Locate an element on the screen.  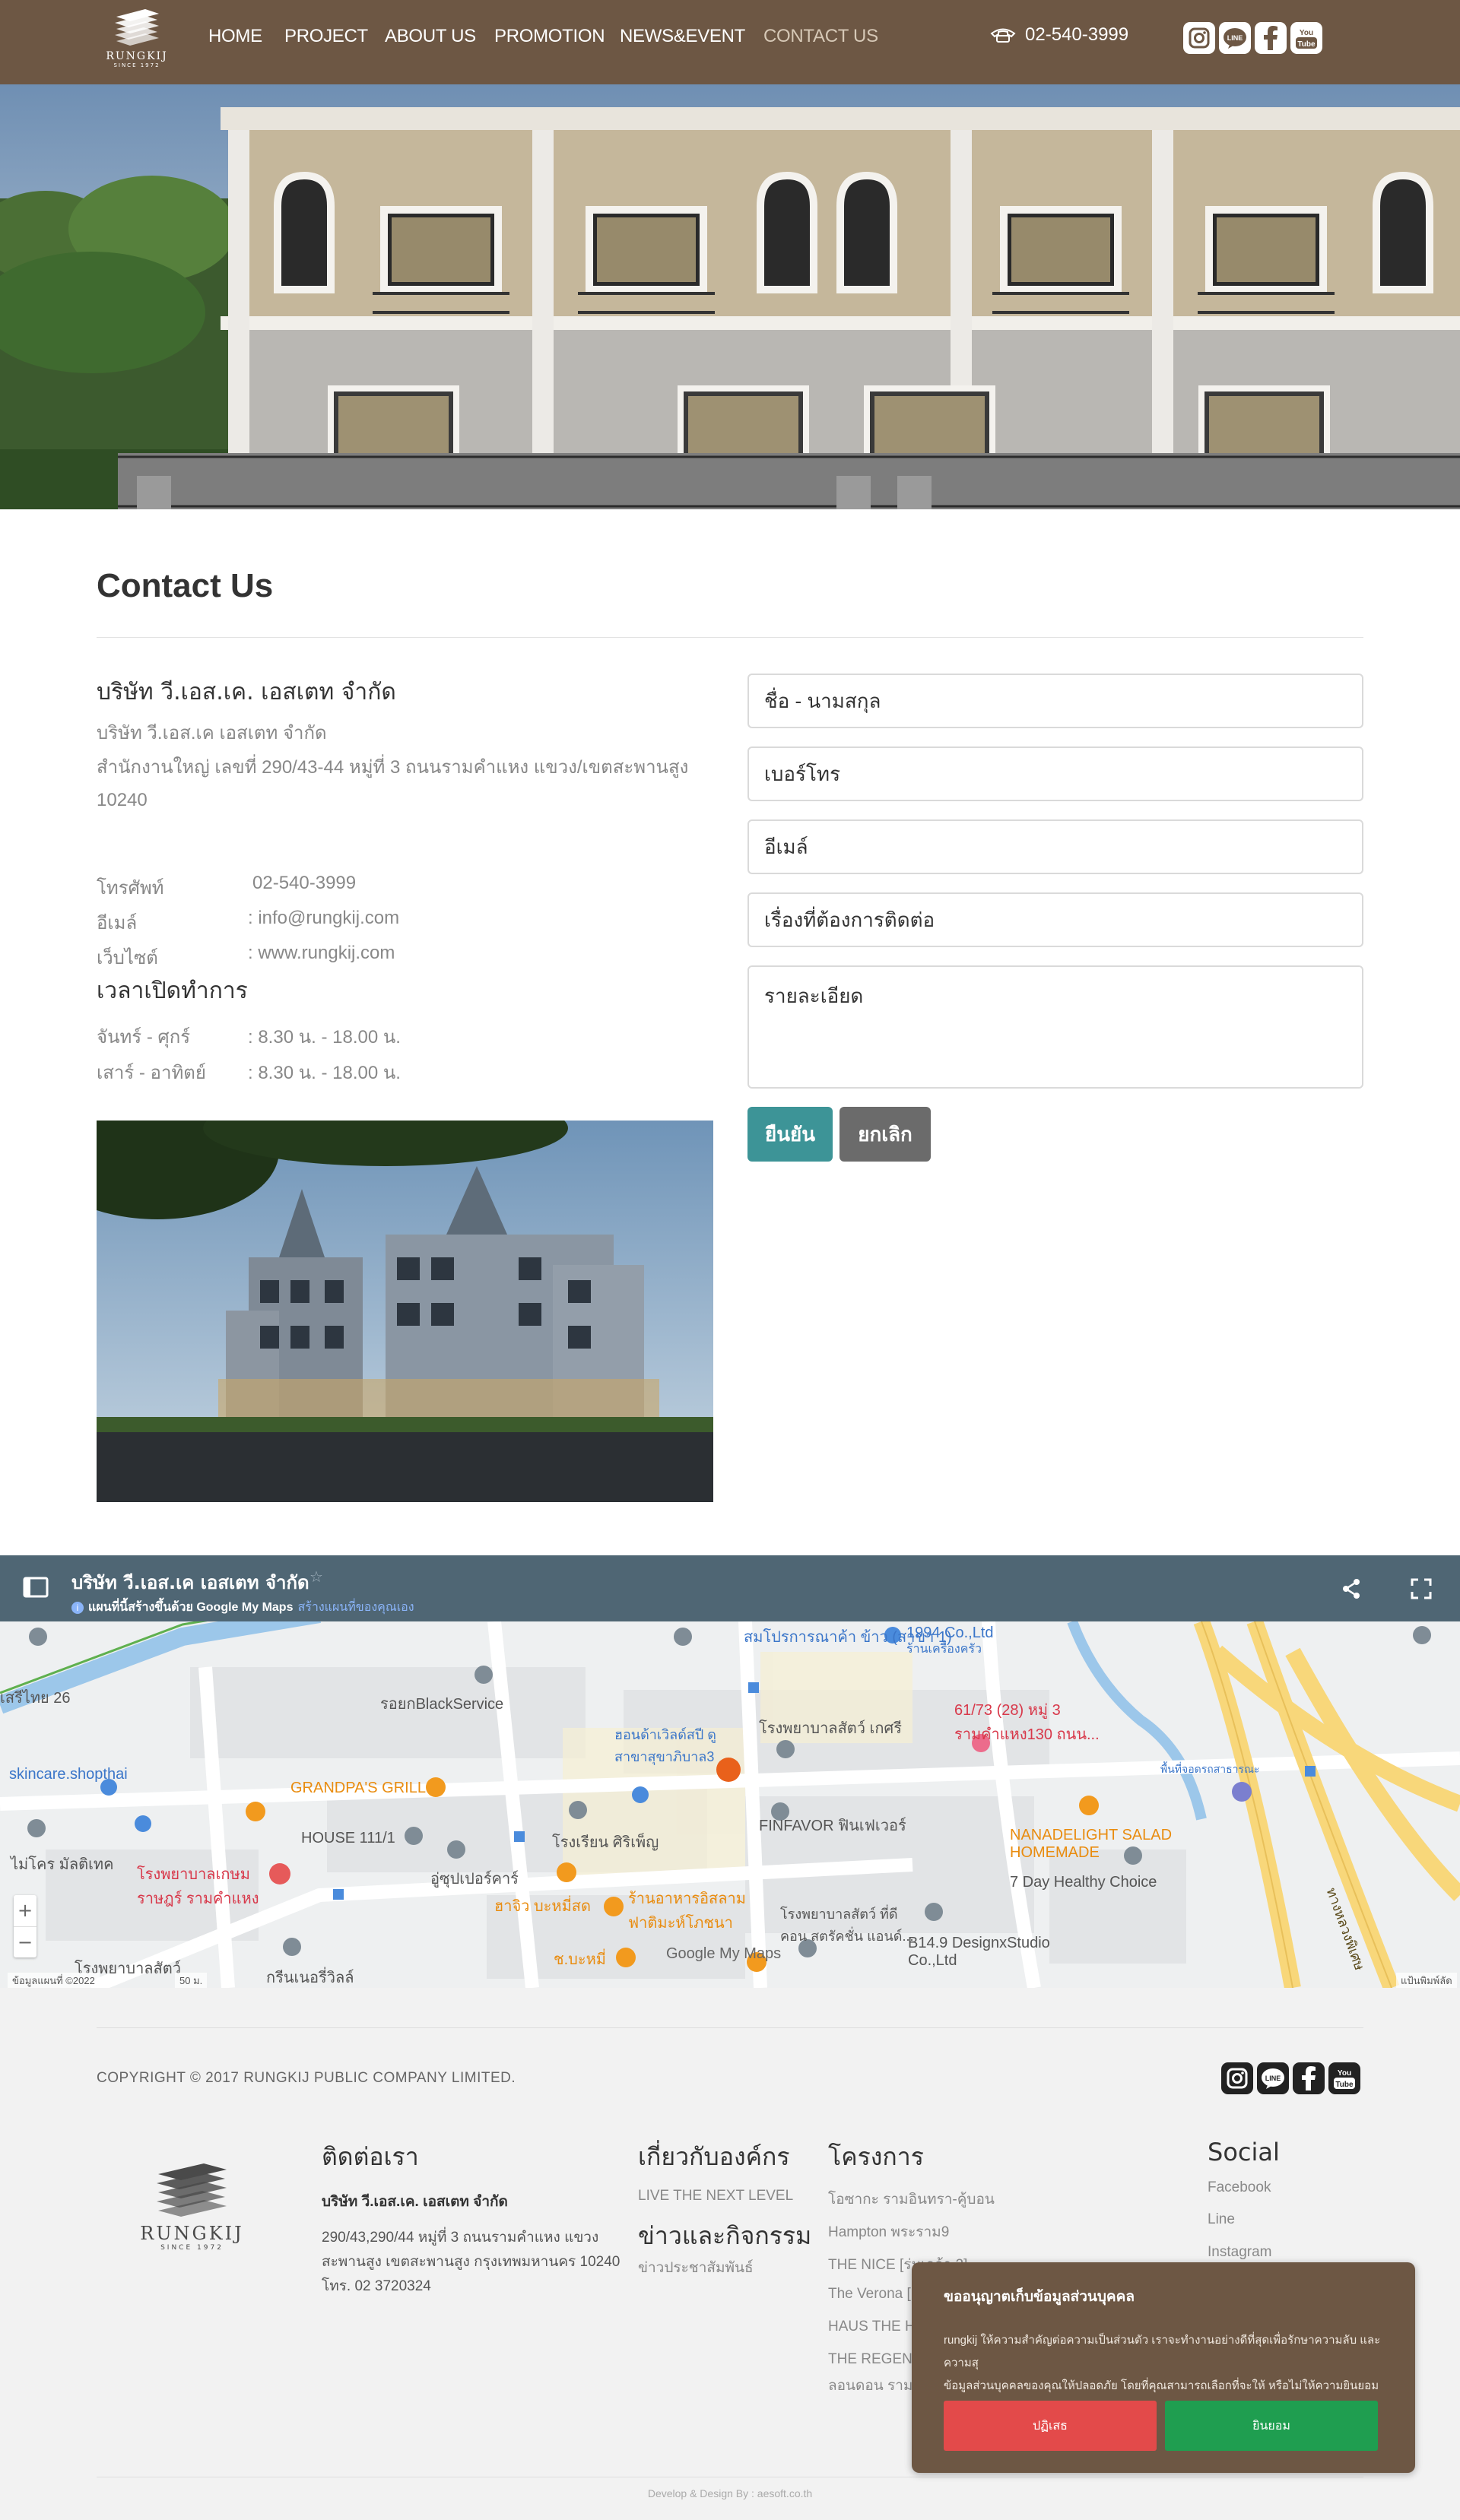
zoom-in-button: + is located at coordinates (25, 1910).